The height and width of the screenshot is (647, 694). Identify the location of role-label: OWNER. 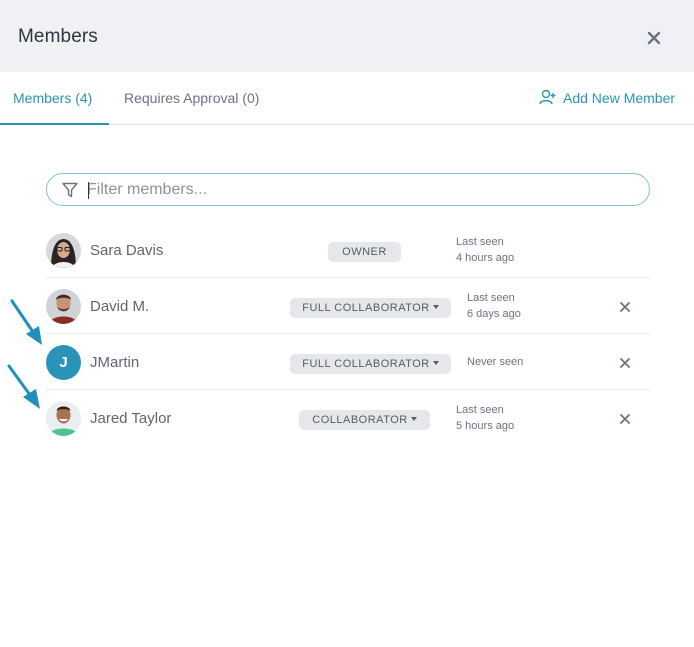
(364, 252).